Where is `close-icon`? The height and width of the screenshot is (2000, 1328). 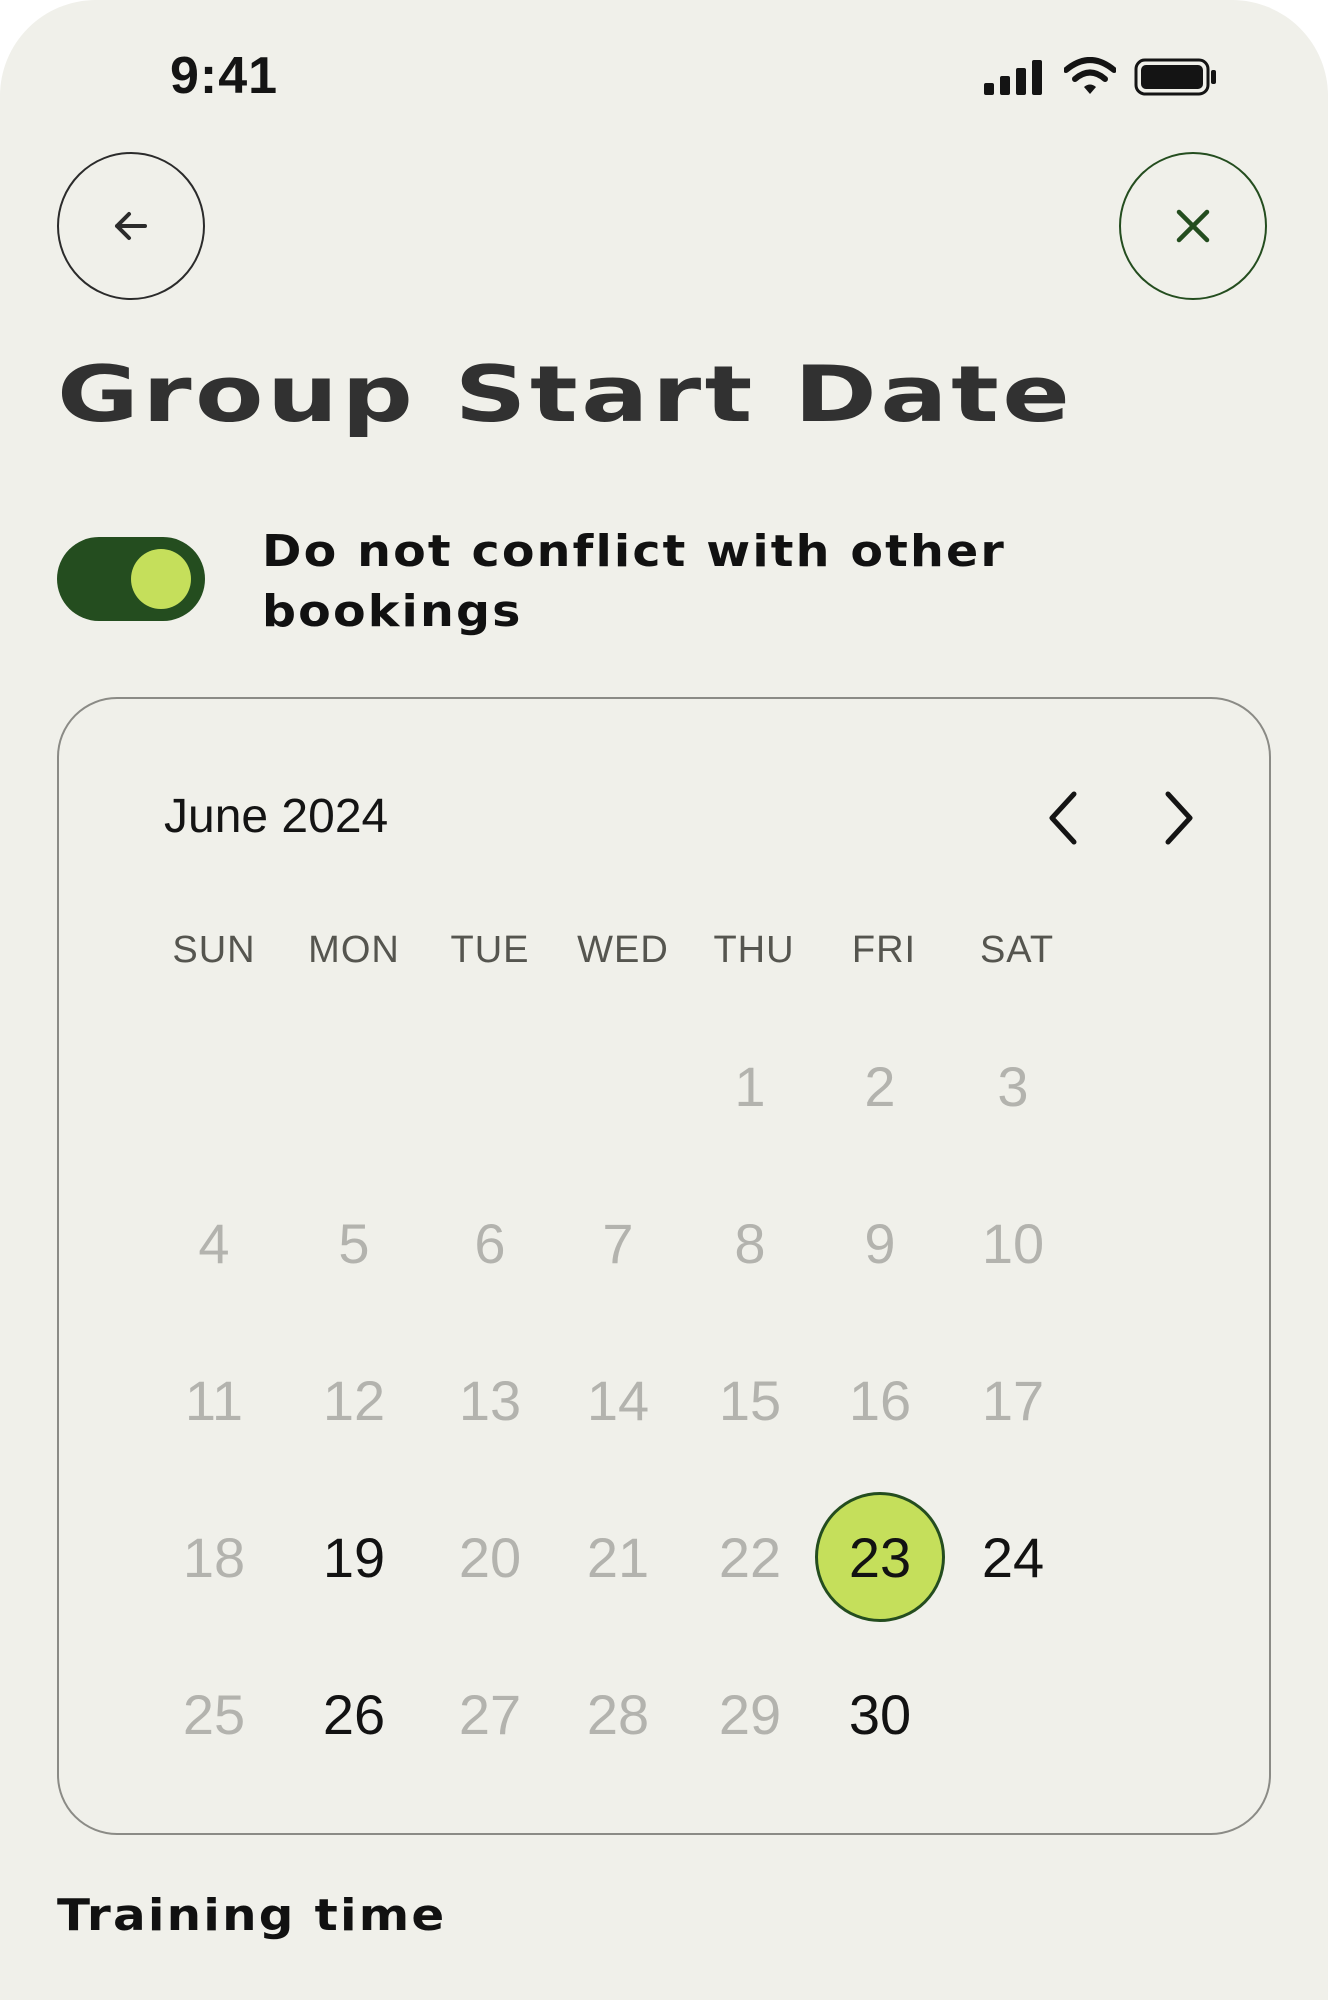 close-icon is located at coordinates (1193, 226).